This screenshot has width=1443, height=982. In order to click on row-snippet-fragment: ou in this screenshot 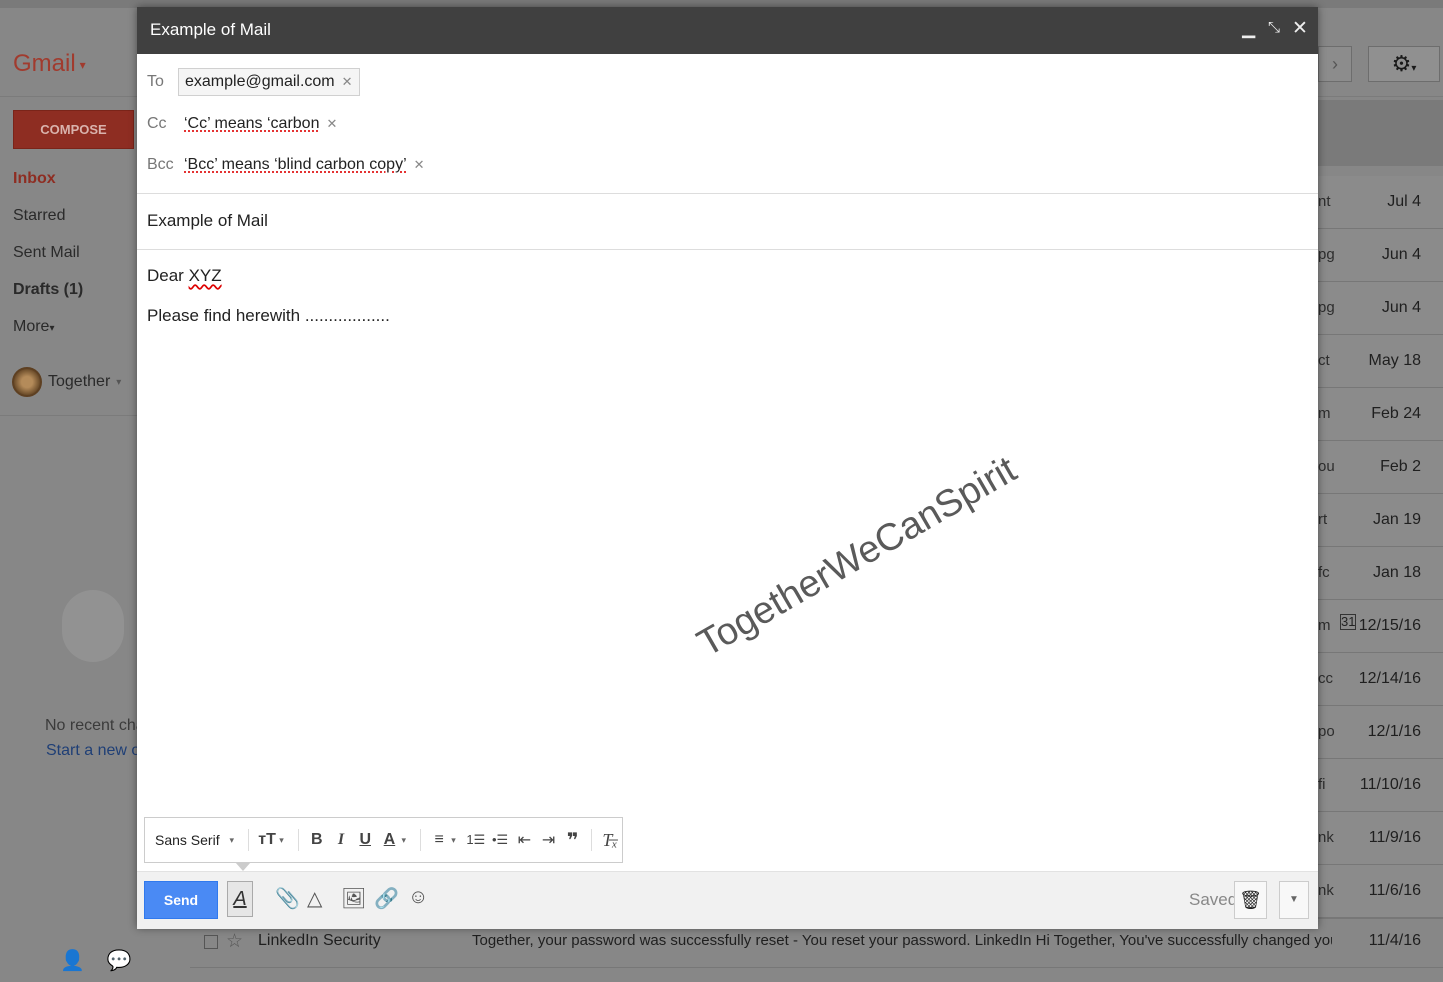, I will do `click(1326, 466)`.